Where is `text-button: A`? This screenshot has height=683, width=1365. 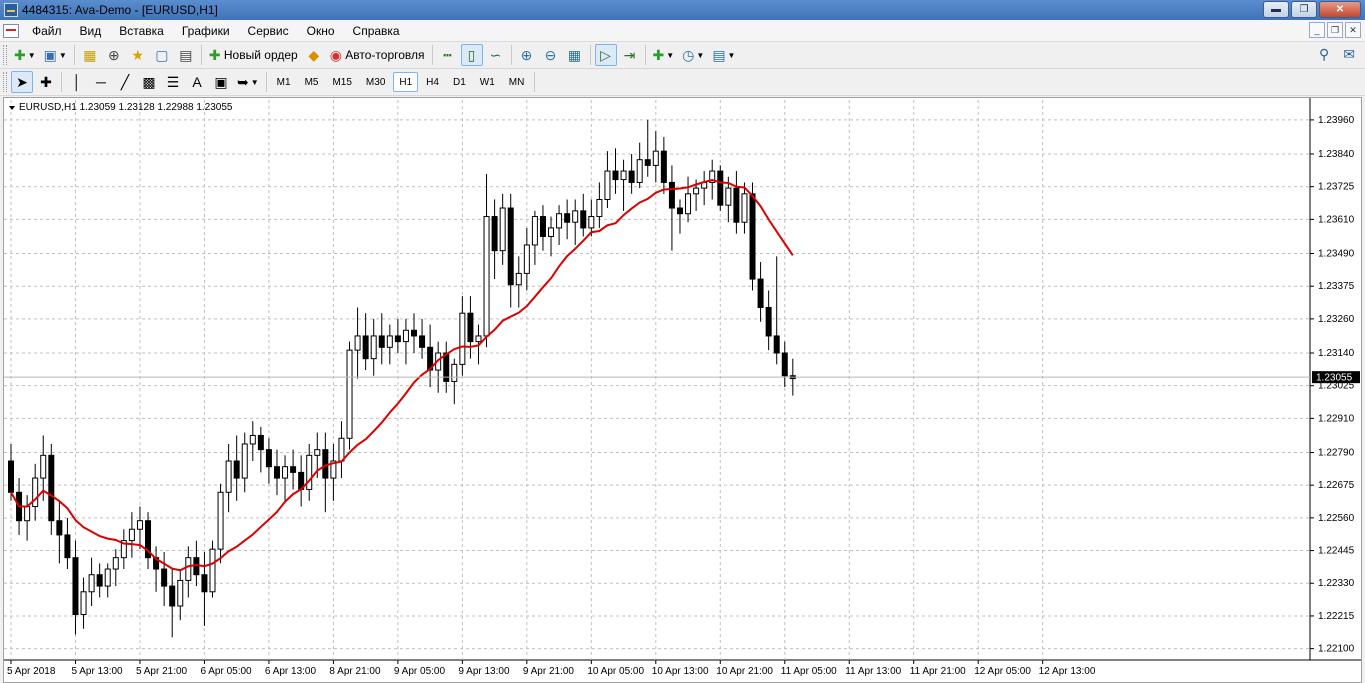 text-button: A is located at coordinates (197, 82).